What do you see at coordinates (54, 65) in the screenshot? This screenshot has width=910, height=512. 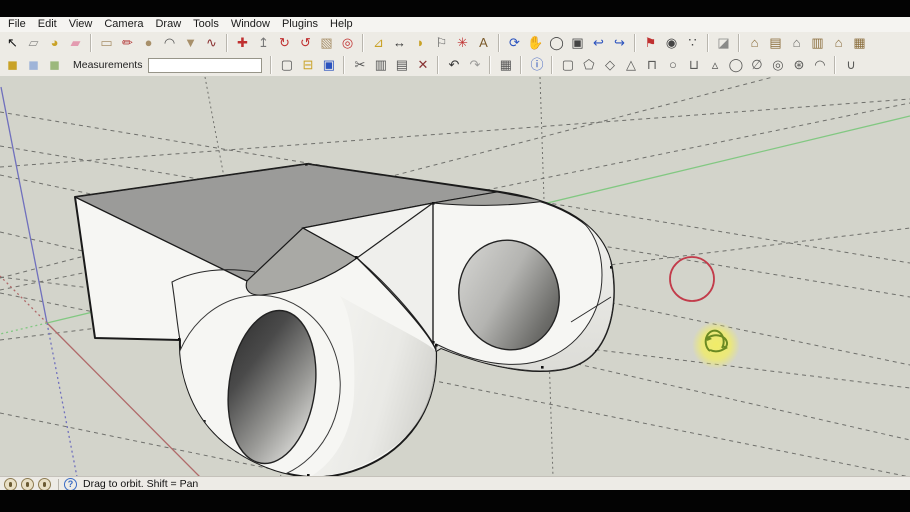 I see `style-wireframe: ◼` at bounding box center [54, 65].